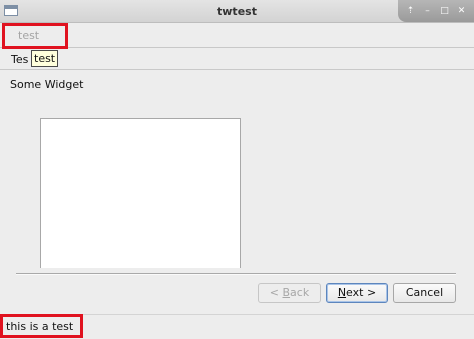  What do you see at coordinates (35, 36) in the screenshot?
I see `highlight-box-menu` at bounding box center [35, 36].